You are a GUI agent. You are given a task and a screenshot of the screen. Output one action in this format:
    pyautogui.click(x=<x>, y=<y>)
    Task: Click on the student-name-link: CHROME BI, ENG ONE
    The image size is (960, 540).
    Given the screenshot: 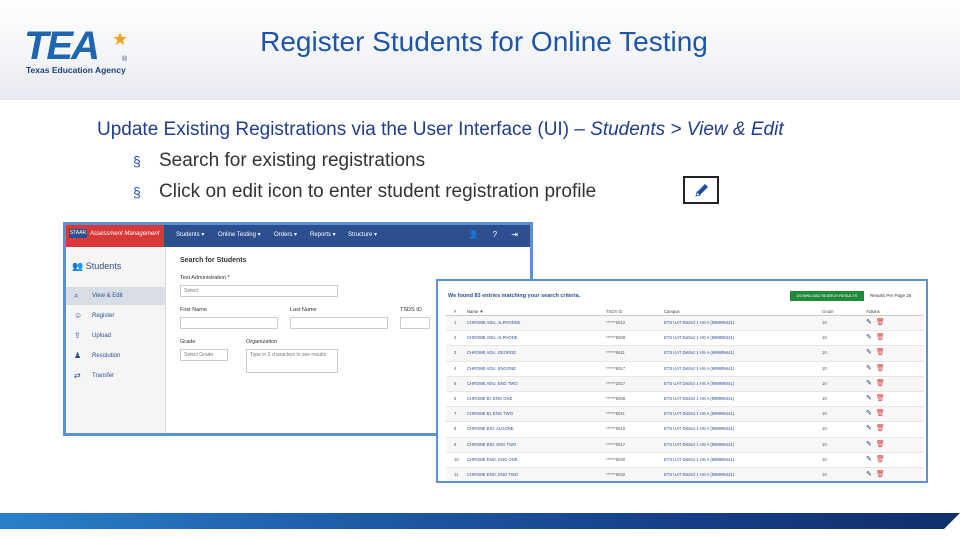 What is the action you would take?
    pyautogui.click(x=537, y=399)
    